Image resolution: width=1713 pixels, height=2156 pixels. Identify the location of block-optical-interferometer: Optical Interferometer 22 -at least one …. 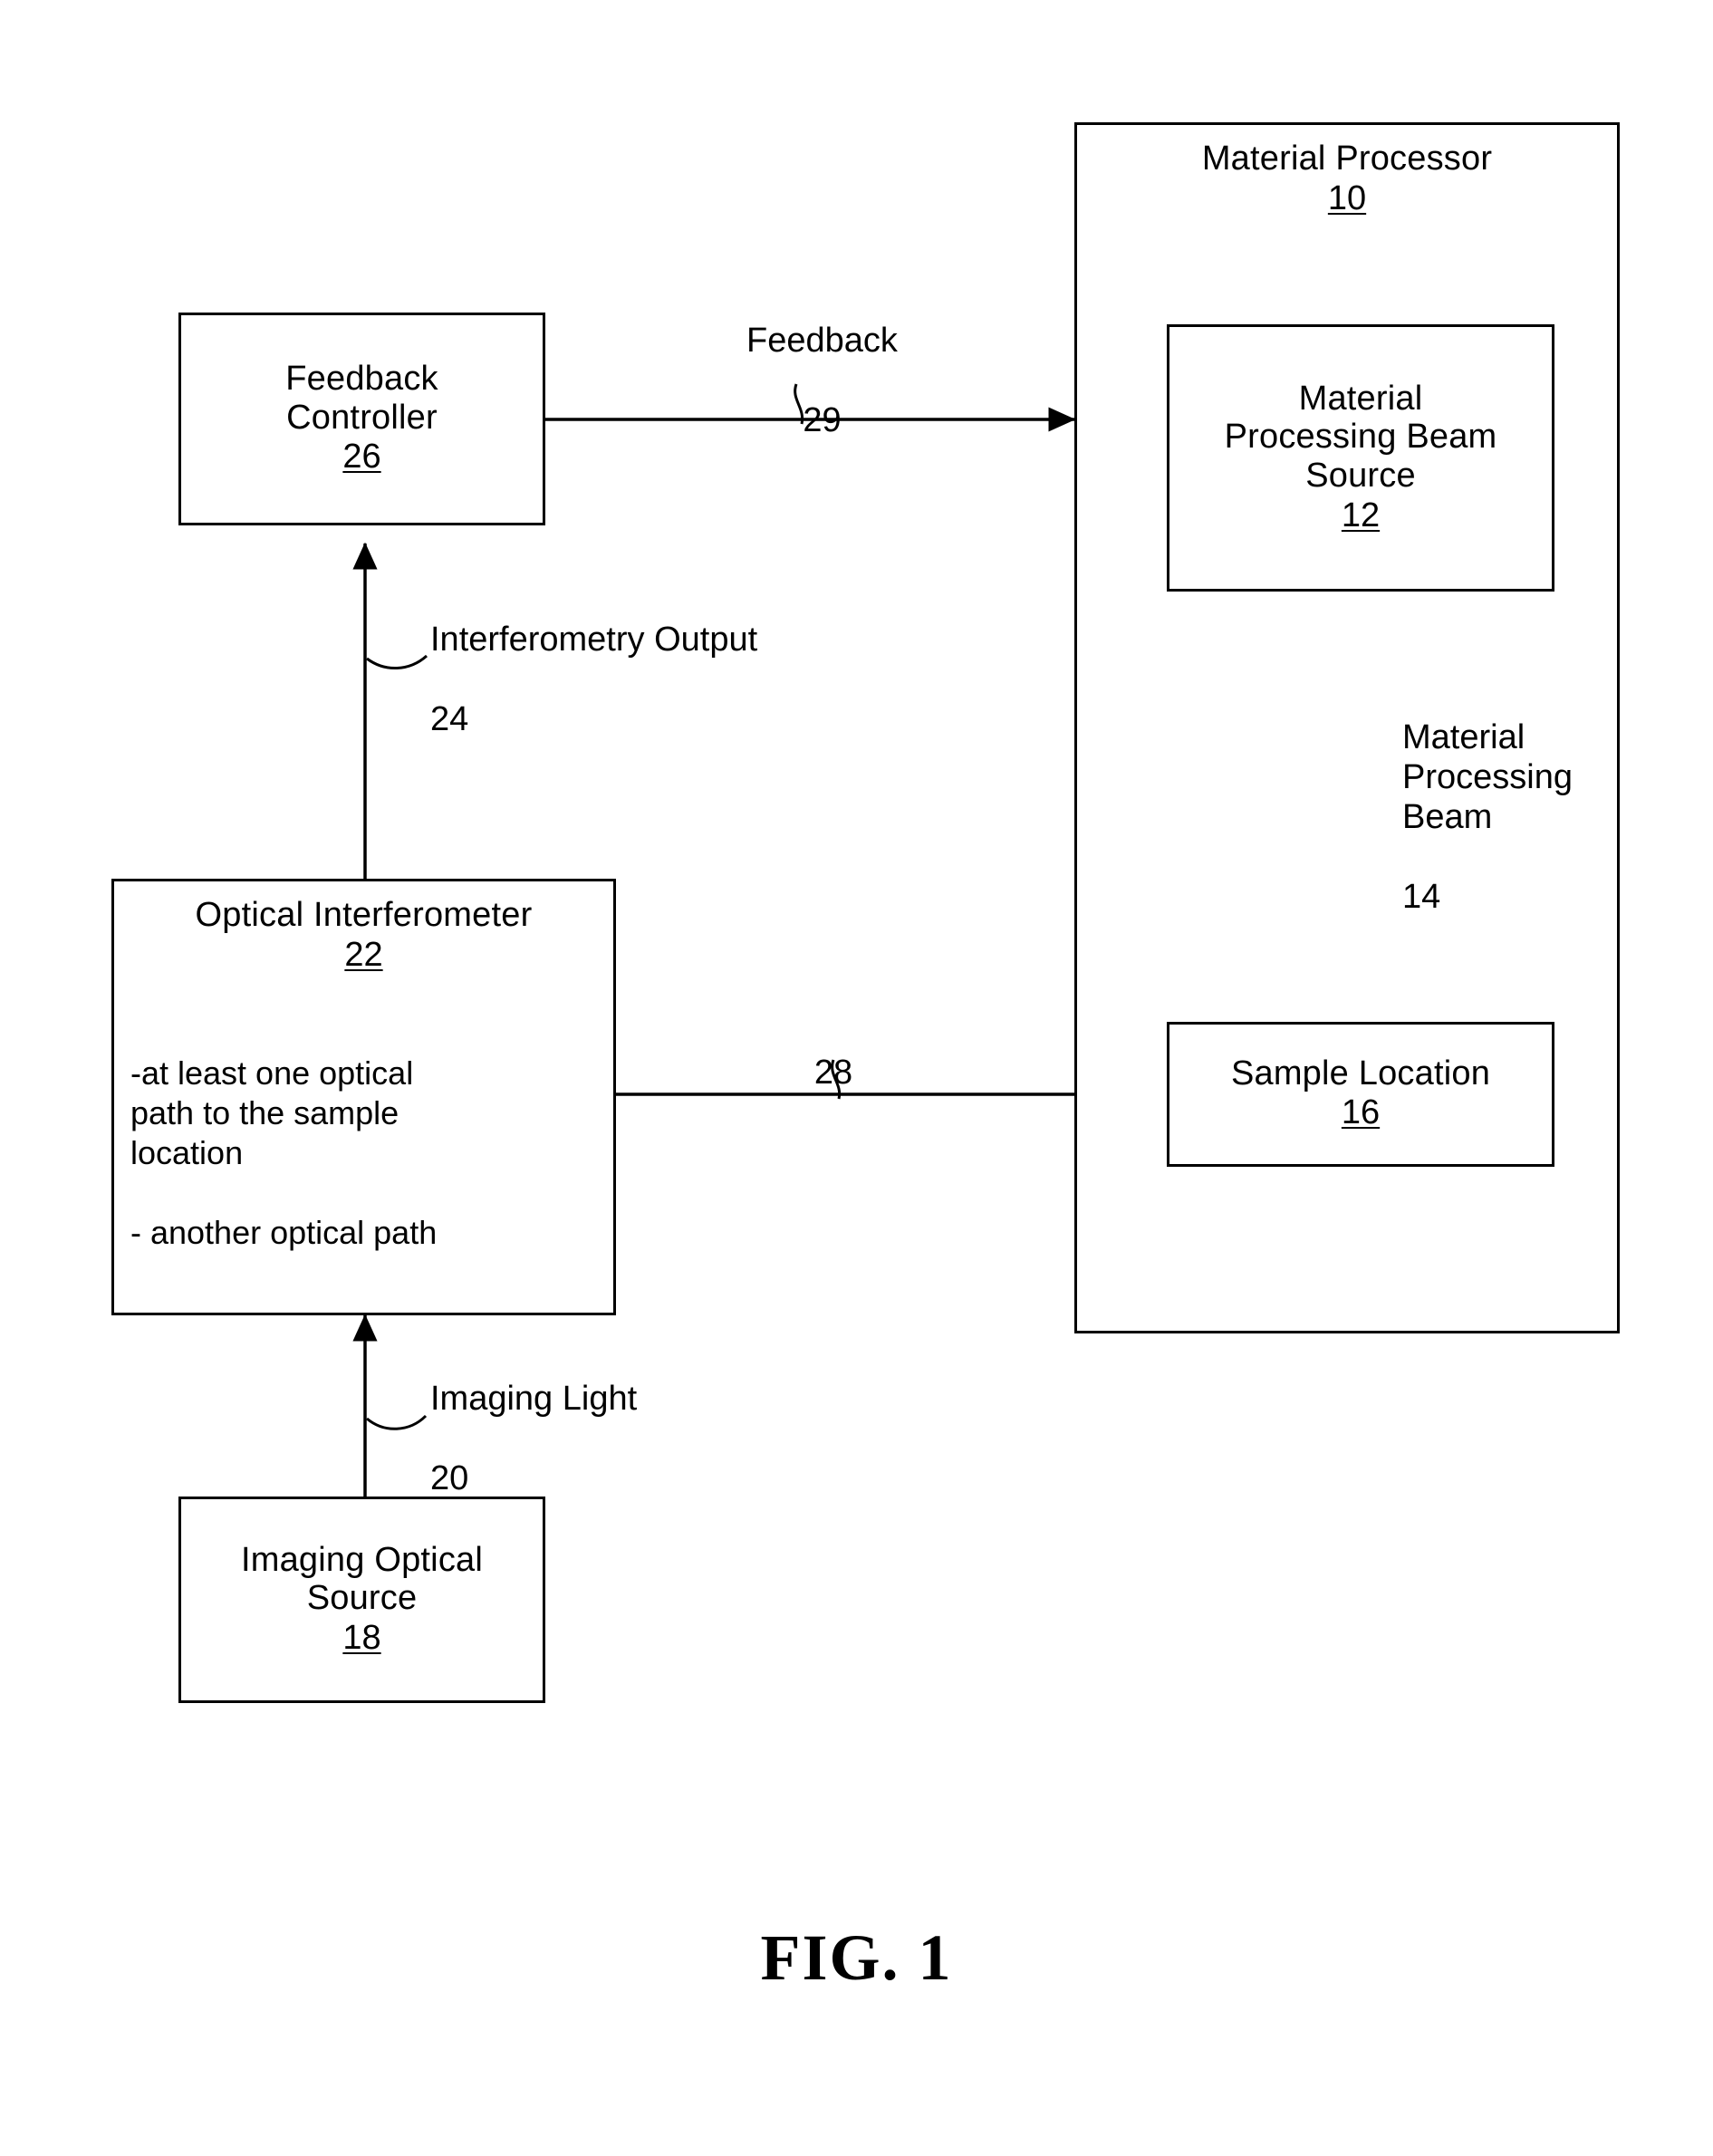
(363, 1097).